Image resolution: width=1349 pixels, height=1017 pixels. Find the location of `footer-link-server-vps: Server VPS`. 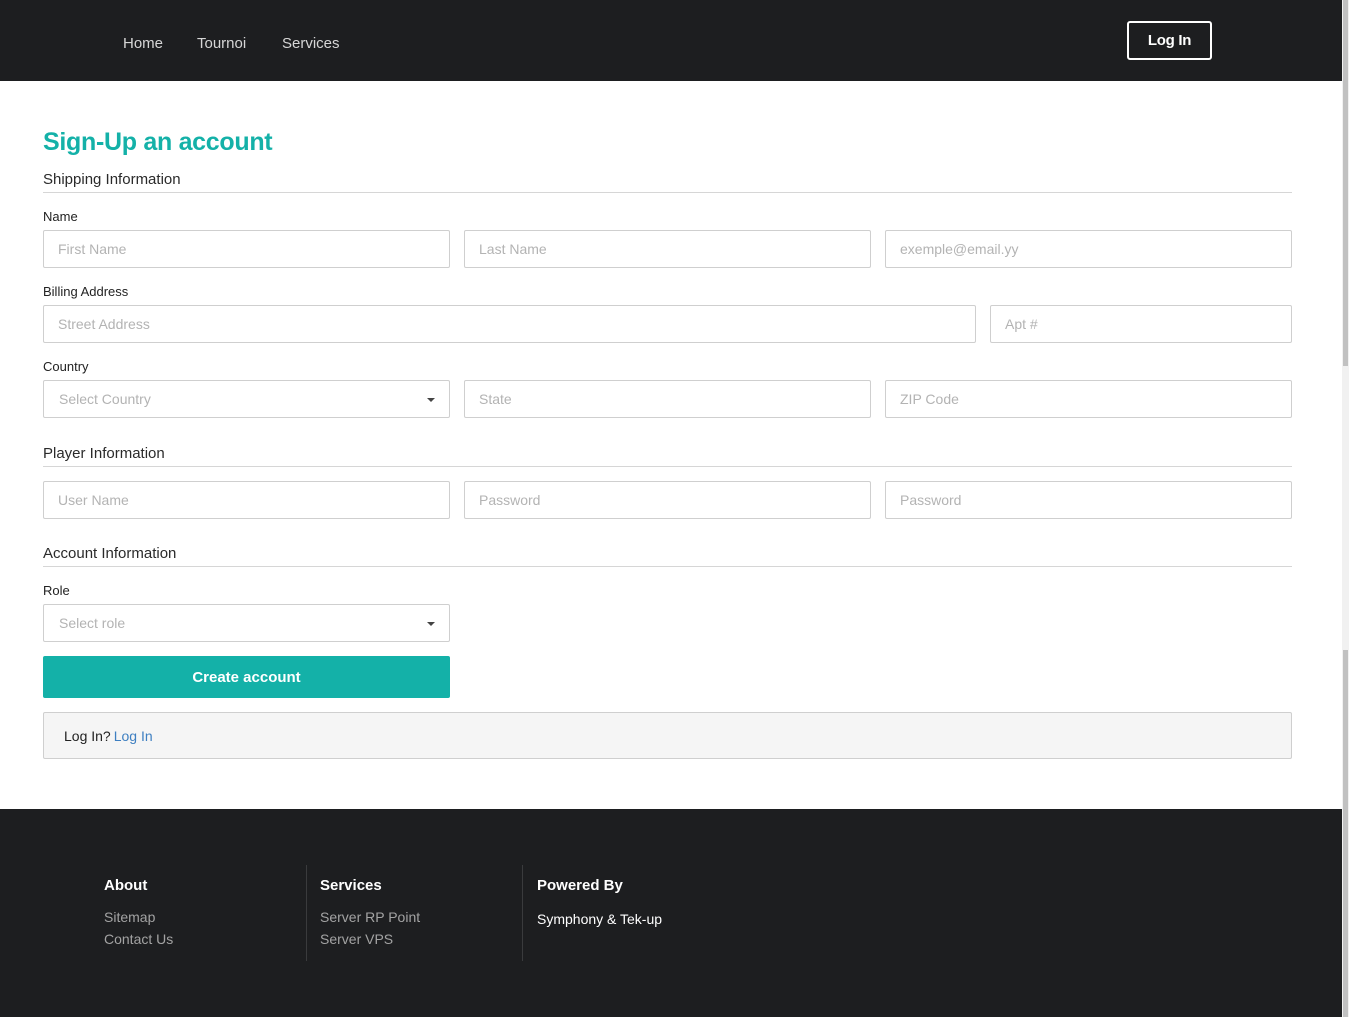

footer-link-server-vps: Server VPS is located at coordinates (356, 939).